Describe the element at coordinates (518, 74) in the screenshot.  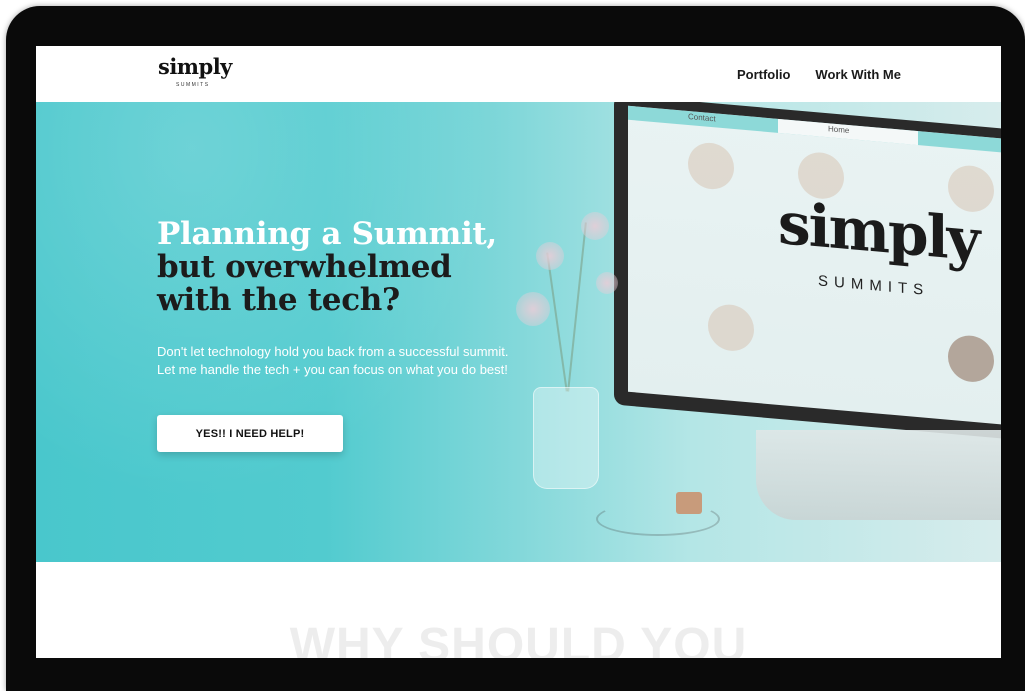
I see `site-header: simply SUMMITS Portfolio Work With Me` at that location.